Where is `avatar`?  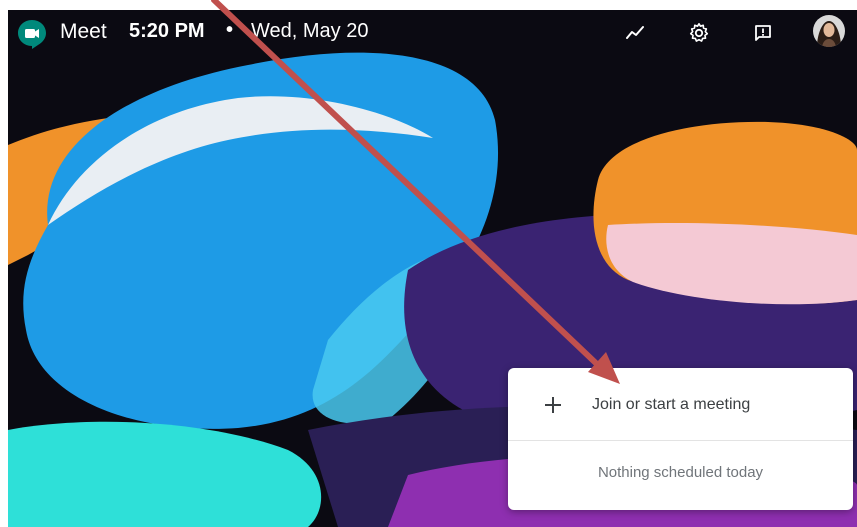
avatar is located at coordinates (829, 31).